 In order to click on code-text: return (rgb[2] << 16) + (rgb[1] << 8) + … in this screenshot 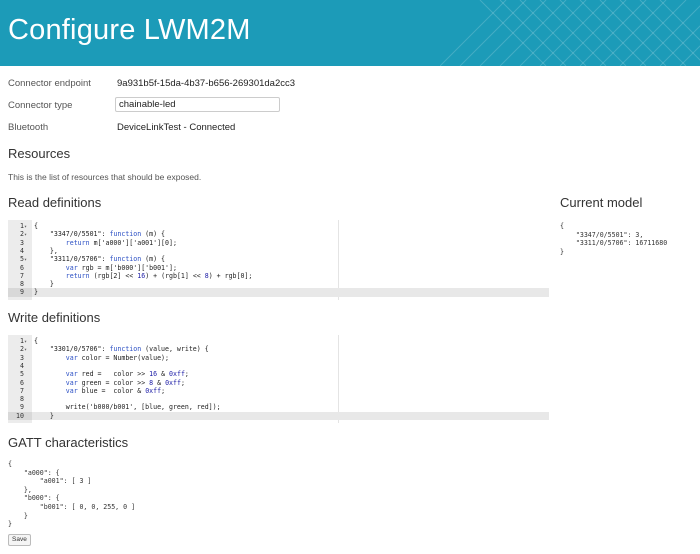, I will do `click(159, 275)`.